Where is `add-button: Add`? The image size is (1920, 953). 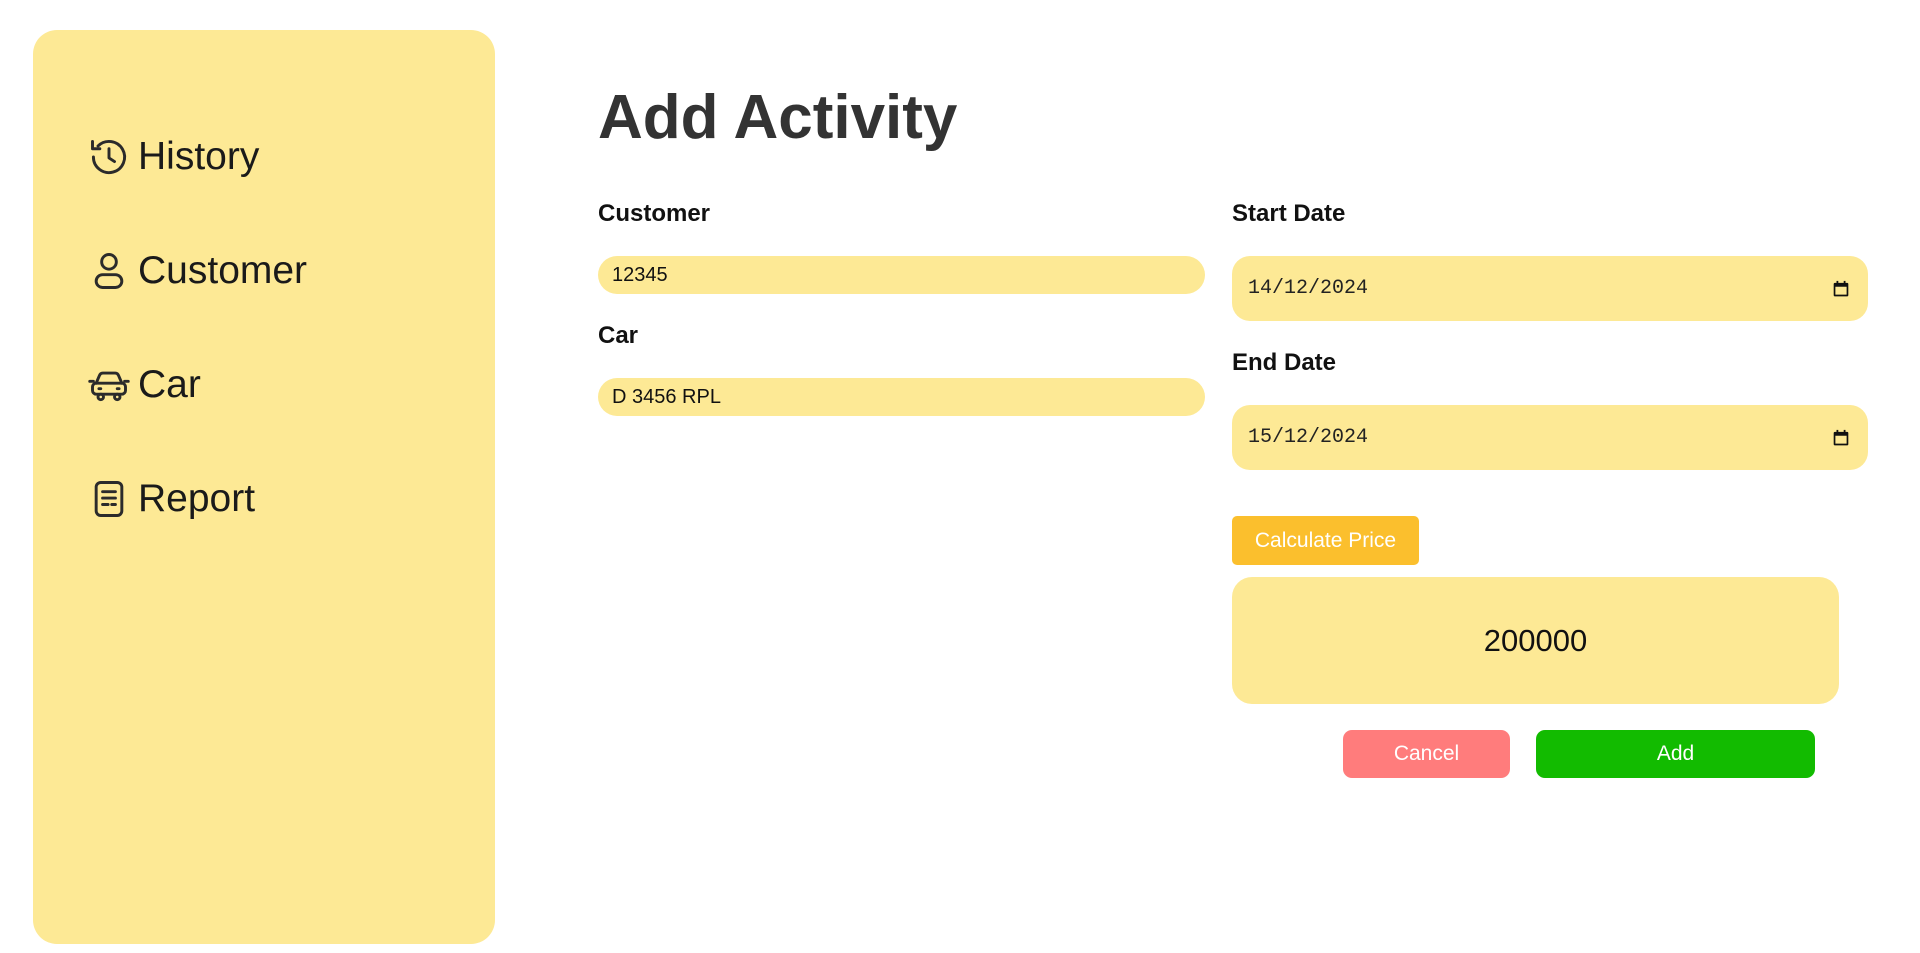
add-button: Add is located at coordinates (1675, 754).